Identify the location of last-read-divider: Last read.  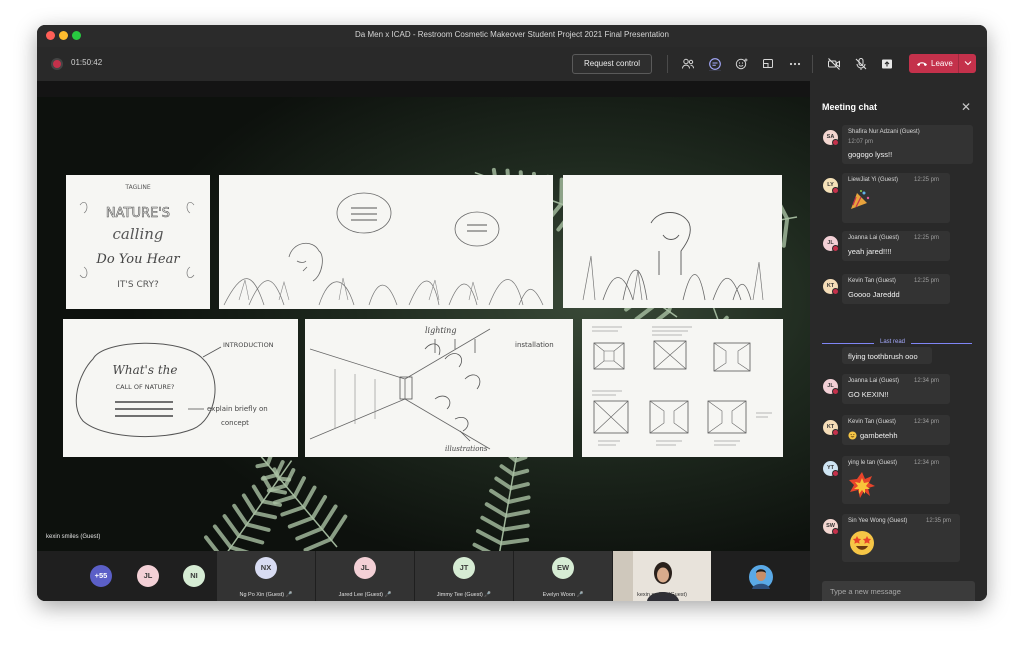
(897, 343).